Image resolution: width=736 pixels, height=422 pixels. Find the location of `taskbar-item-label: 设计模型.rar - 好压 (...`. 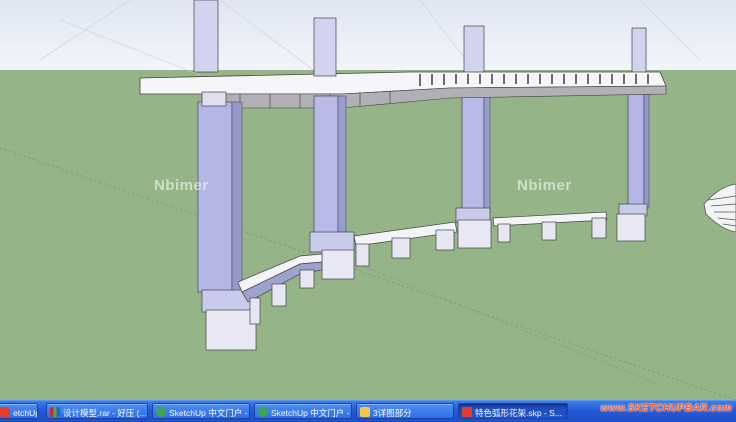

taskbar-item-label: 设计模型.rar - 好压 (... is located at coordinates (105, 412).